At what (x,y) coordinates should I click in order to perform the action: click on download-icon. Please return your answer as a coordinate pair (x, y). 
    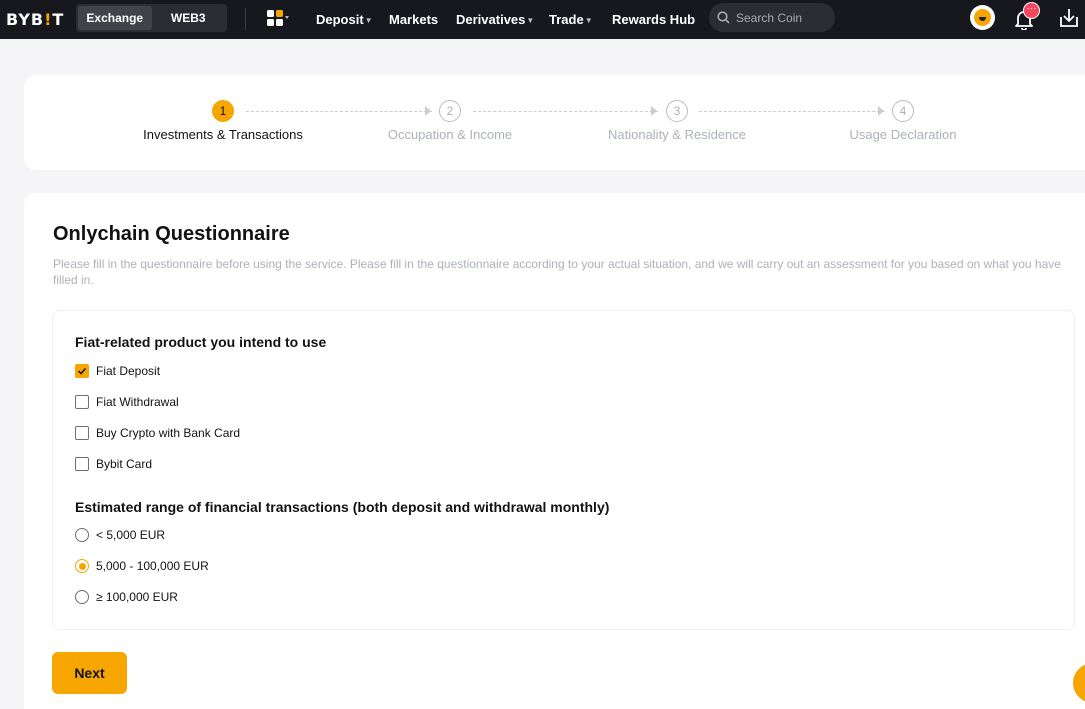
    Looking at the image, I should click on (1069, 18).